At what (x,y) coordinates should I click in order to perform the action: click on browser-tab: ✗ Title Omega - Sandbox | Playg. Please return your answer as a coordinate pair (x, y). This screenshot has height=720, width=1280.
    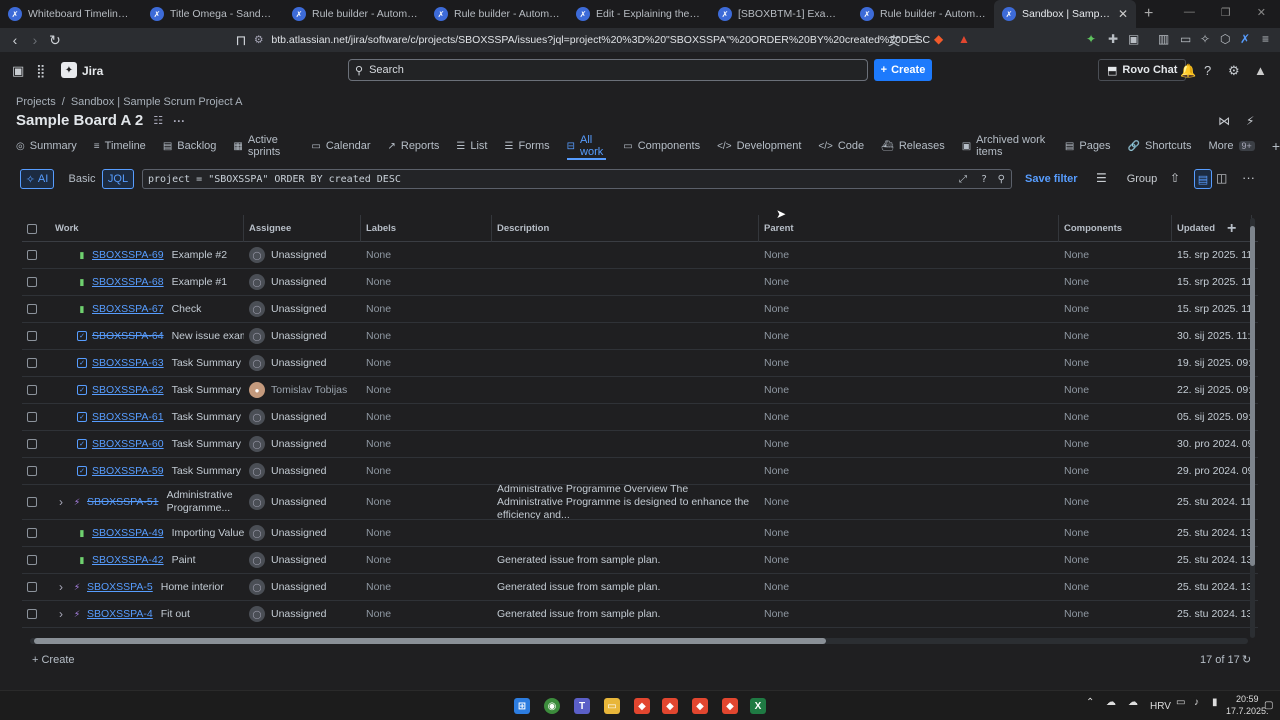
    Looking at the image, I should click on (213, 14).